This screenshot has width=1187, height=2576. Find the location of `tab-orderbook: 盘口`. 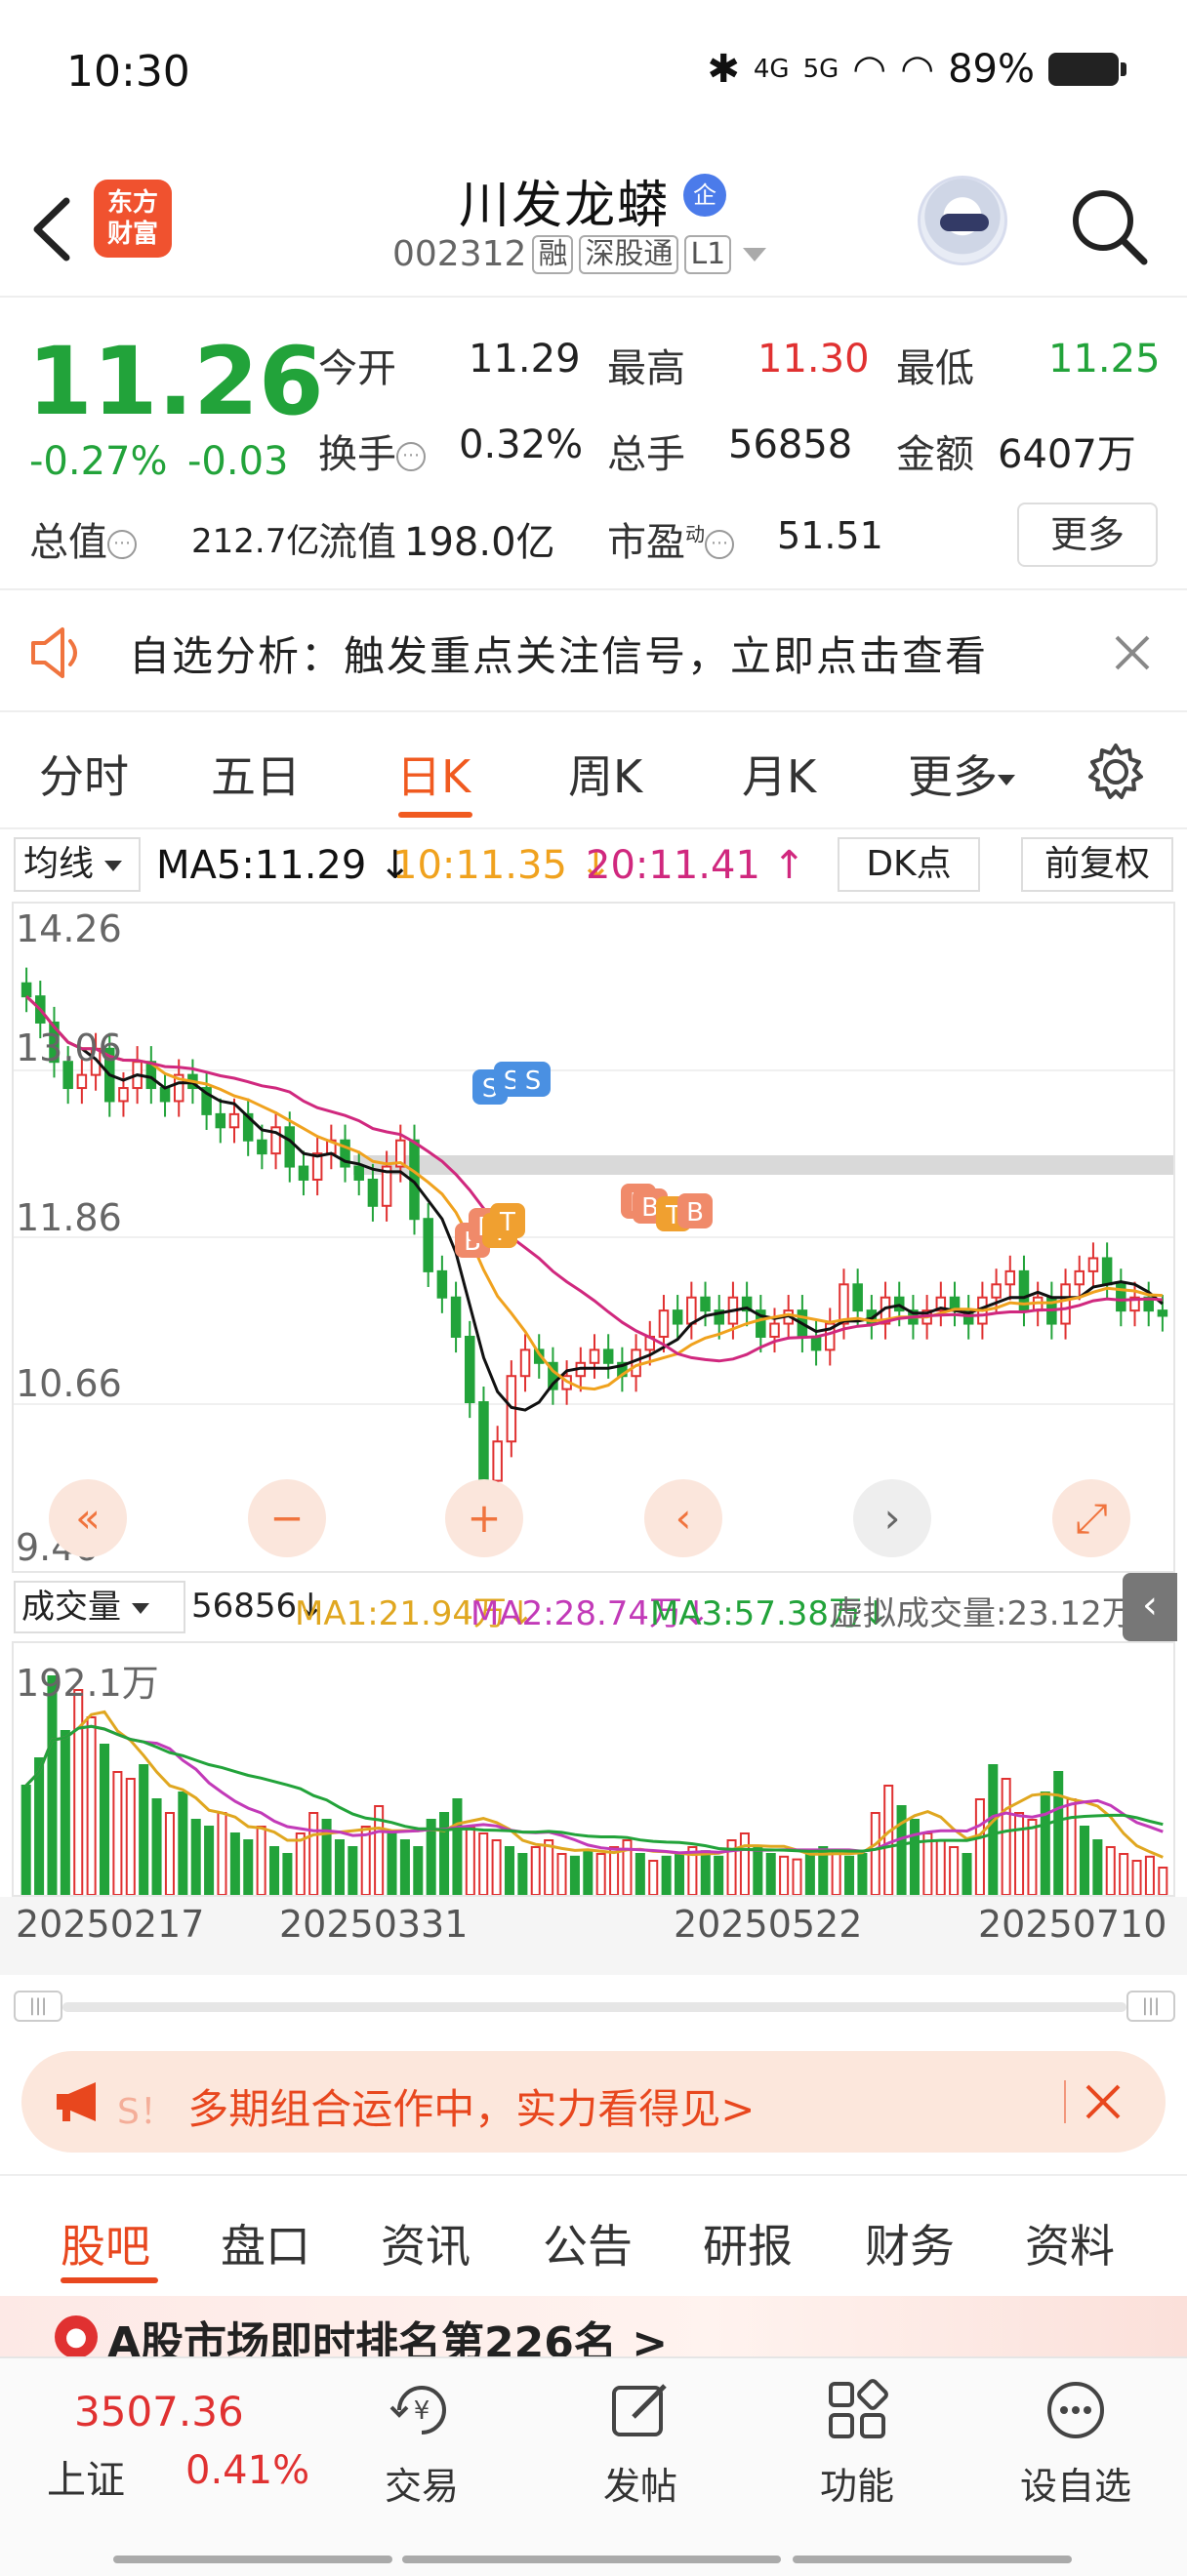

tab-orderbook: 盘口 is located at coordinates (265, 2243).